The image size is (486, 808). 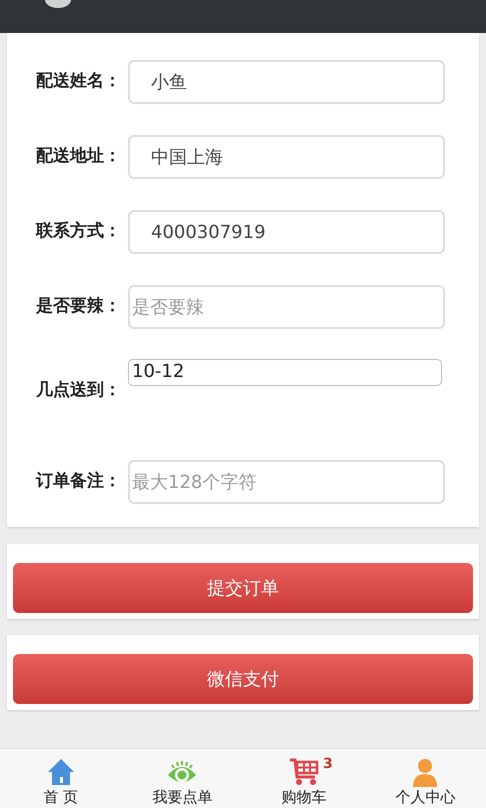 I want to click on field-label: 配送地址：, so click(x=79, y=156).